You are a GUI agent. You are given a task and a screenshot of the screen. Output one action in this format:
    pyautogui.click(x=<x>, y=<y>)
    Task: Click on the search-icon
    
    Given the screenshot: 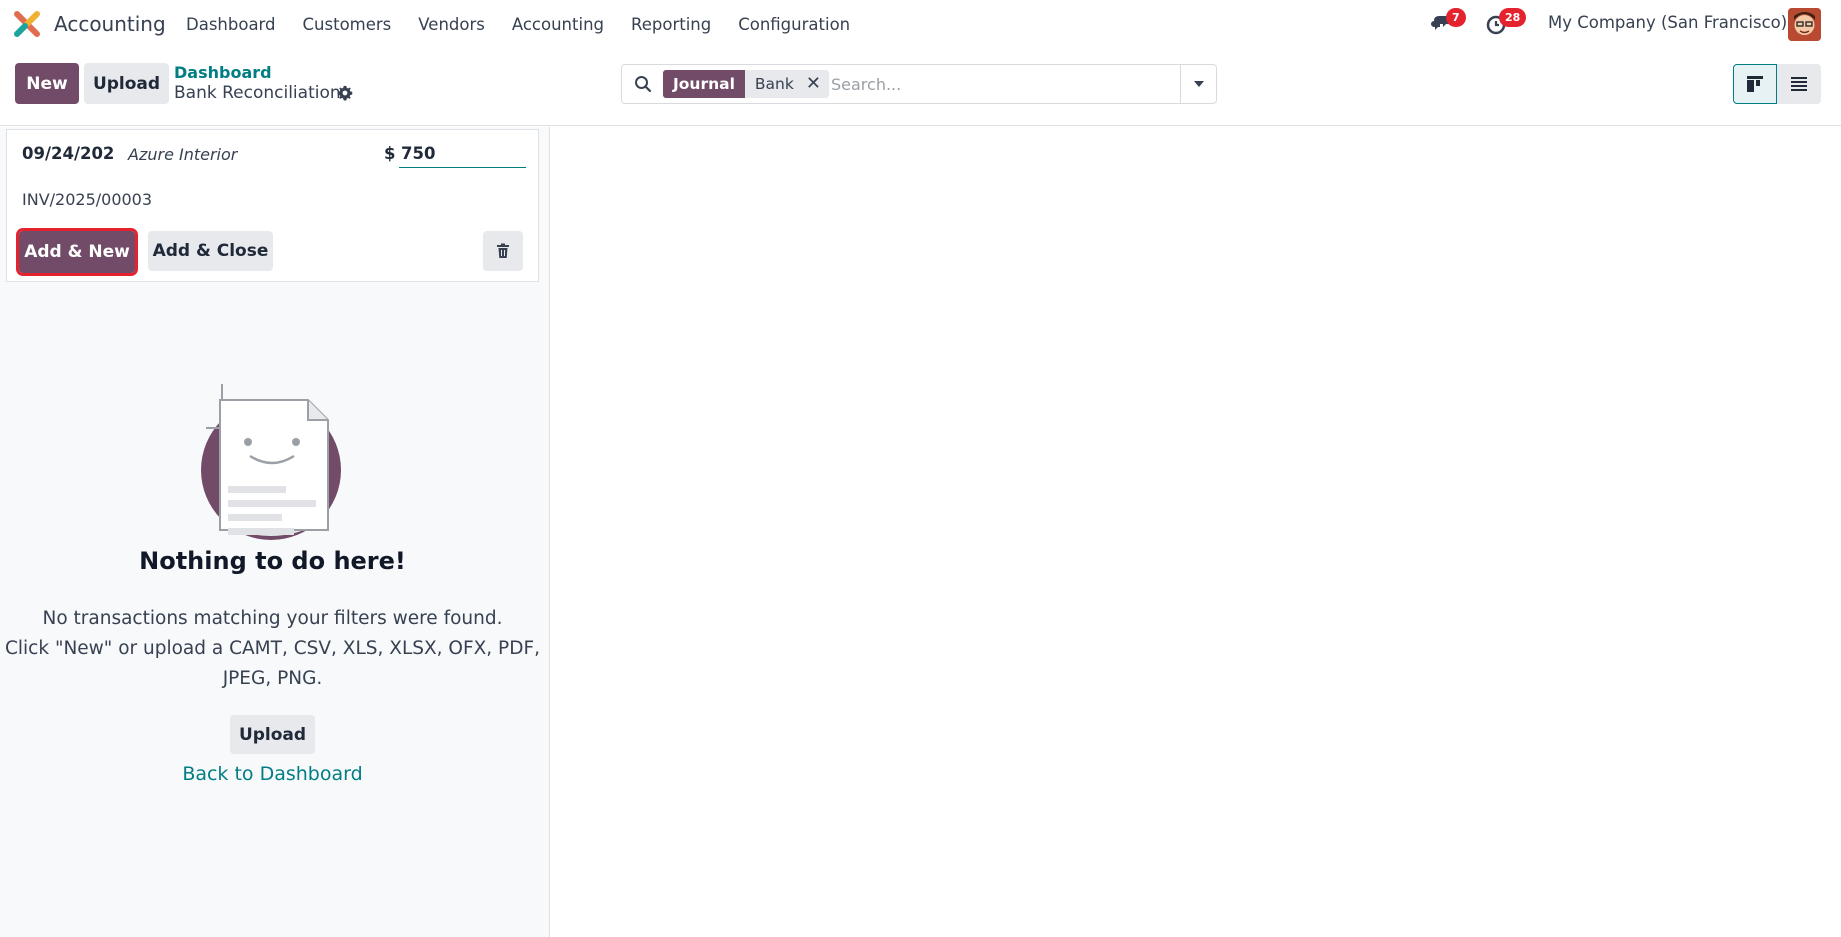 What is the action you would take?
    pyautogui.click(x=643, y=84)
    